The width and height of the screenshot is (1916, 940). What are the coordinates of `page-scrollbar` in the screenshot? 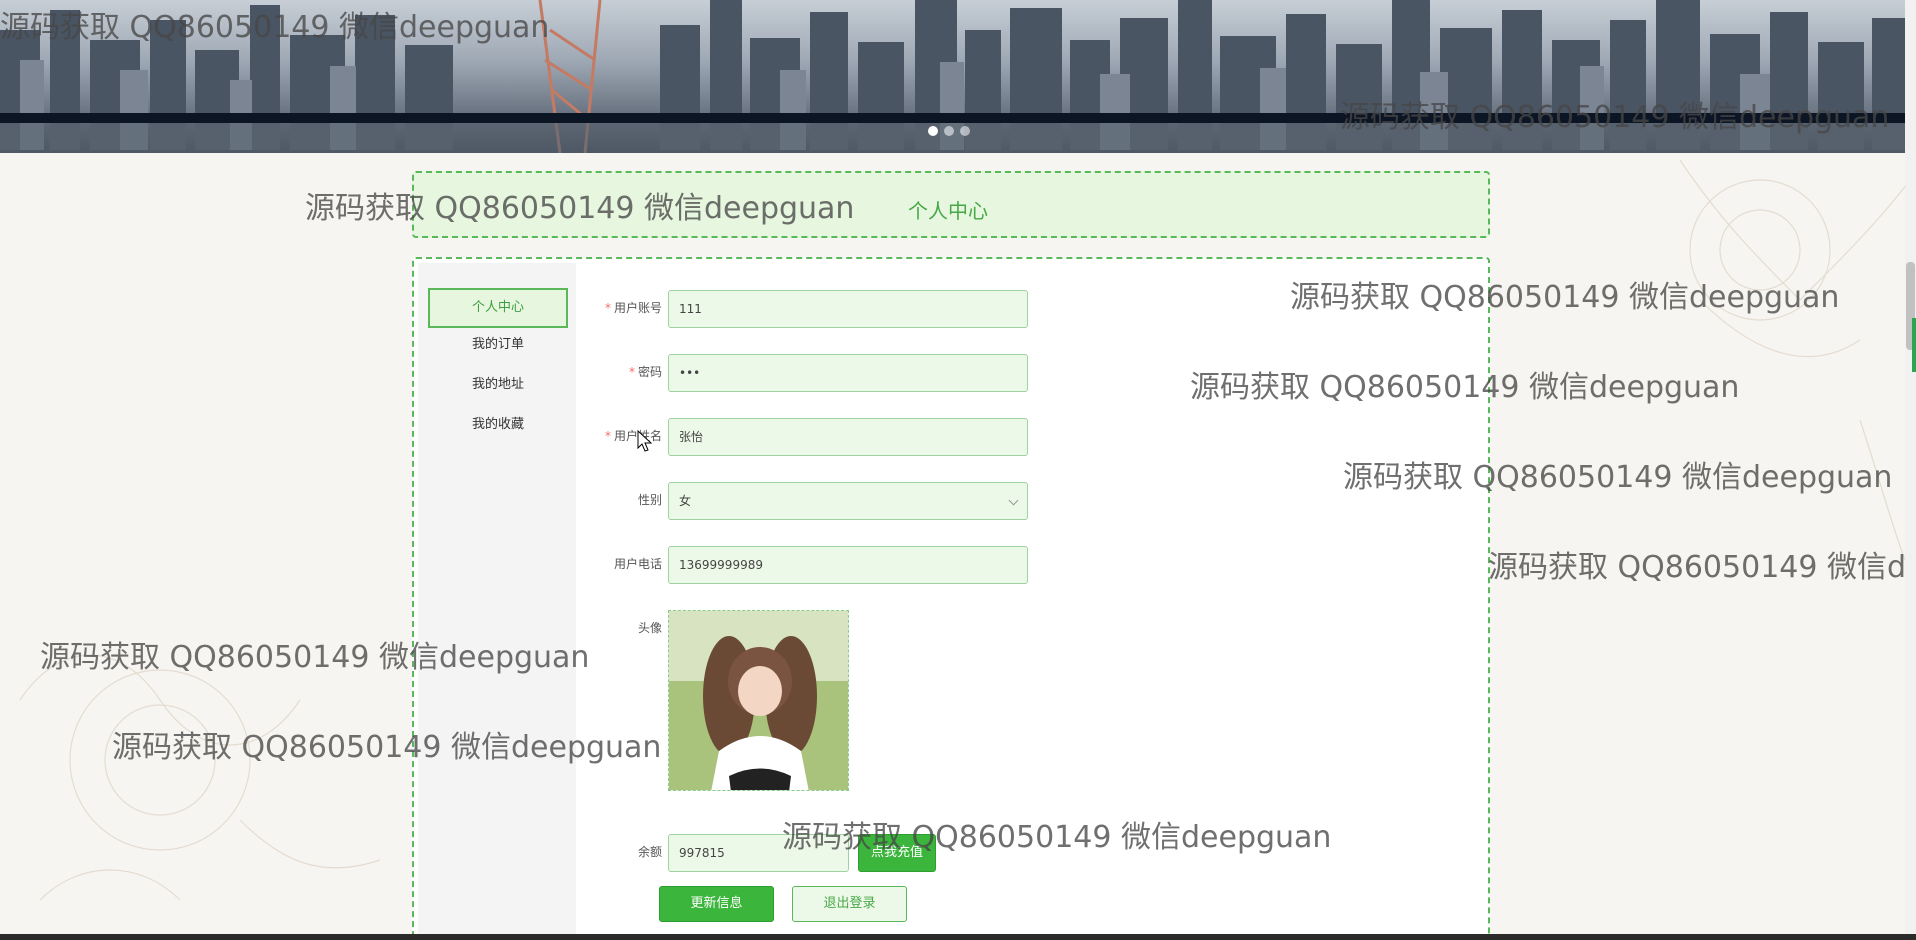 It's located at (1910, 470).